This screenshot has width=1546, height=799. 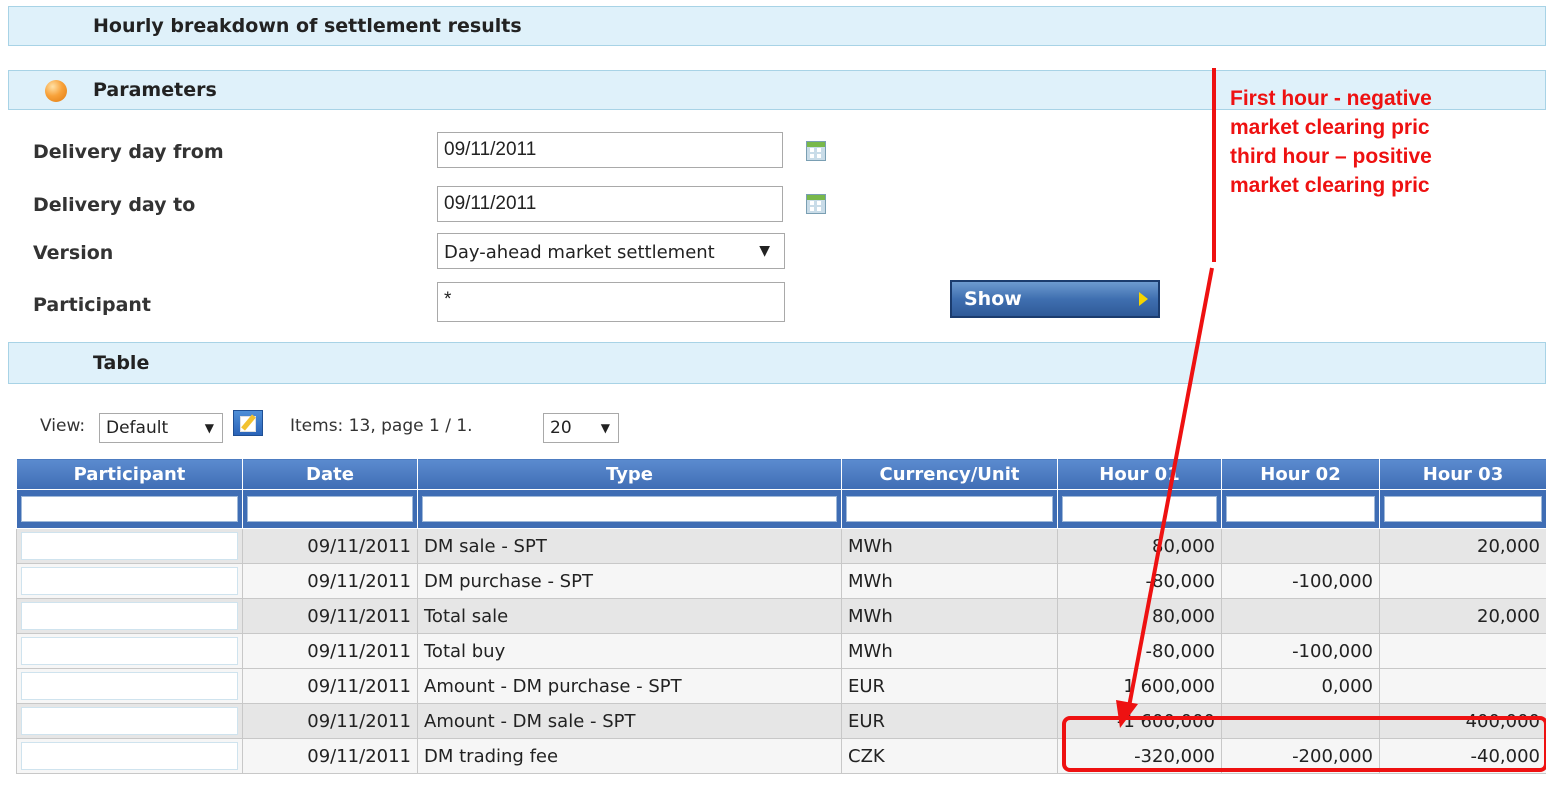 What do you see at coordinates (610, 150) in the screenshot?
I see `delivery-from-input: 09/11/2011` at bounding box center [610, 150].